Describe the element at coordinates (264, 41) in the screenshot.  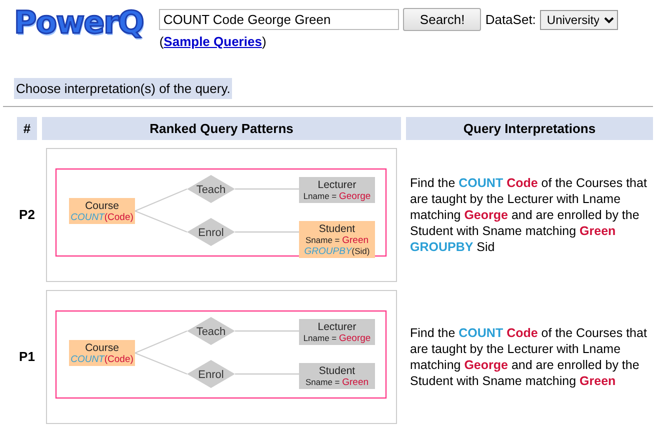
I see `parenthesis: )` at that location.